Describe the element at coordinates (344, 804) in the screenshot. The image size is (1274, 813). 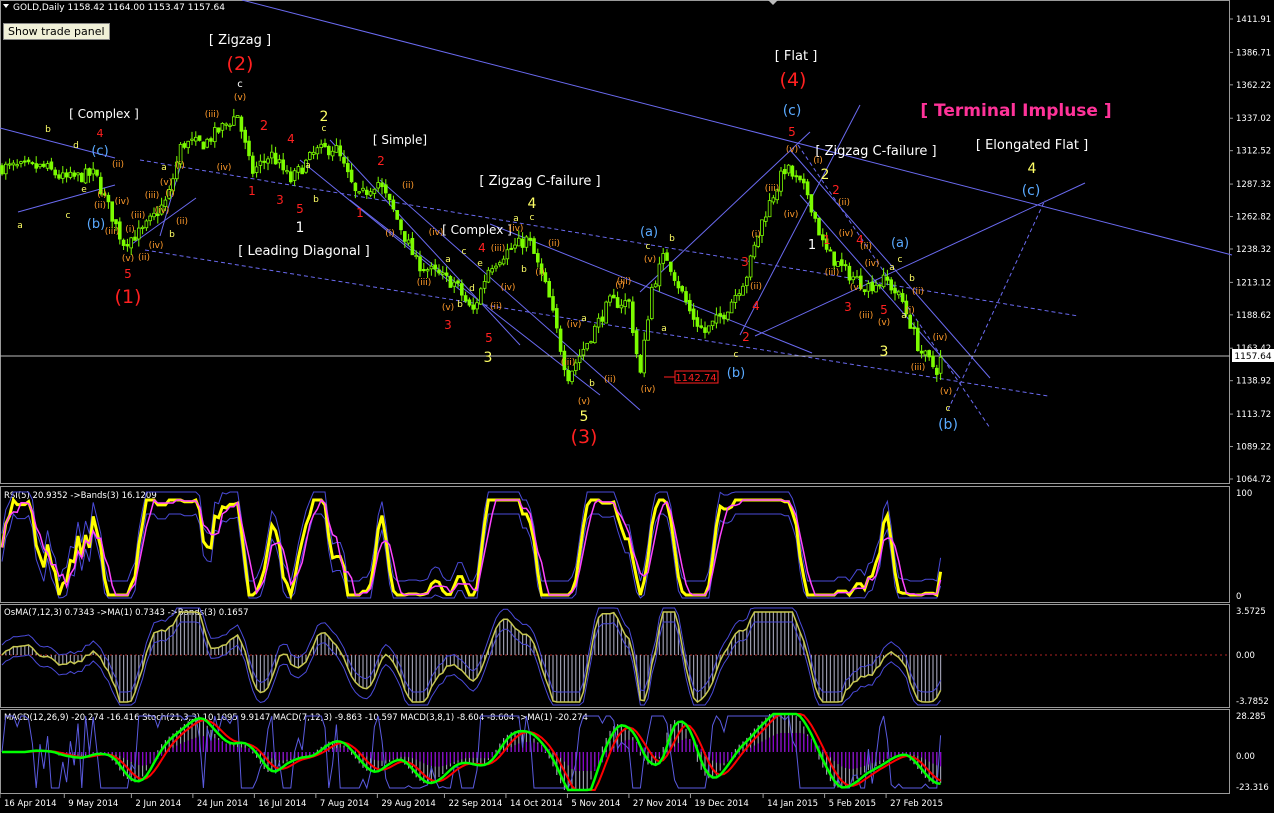
I see `x-tick-label: 7 Aug 2014` at that location.